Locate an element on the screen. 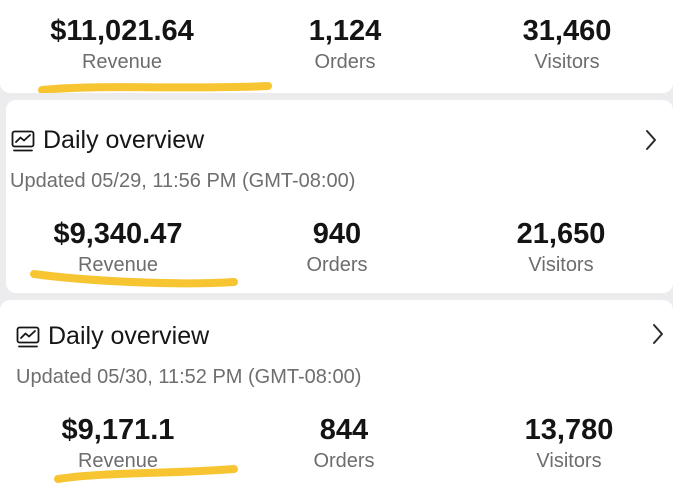 Image resolution: width=673 pixels, height=501 pixels. visitors-metric: 21,650 Visitors is located at coordinates (561, 247).